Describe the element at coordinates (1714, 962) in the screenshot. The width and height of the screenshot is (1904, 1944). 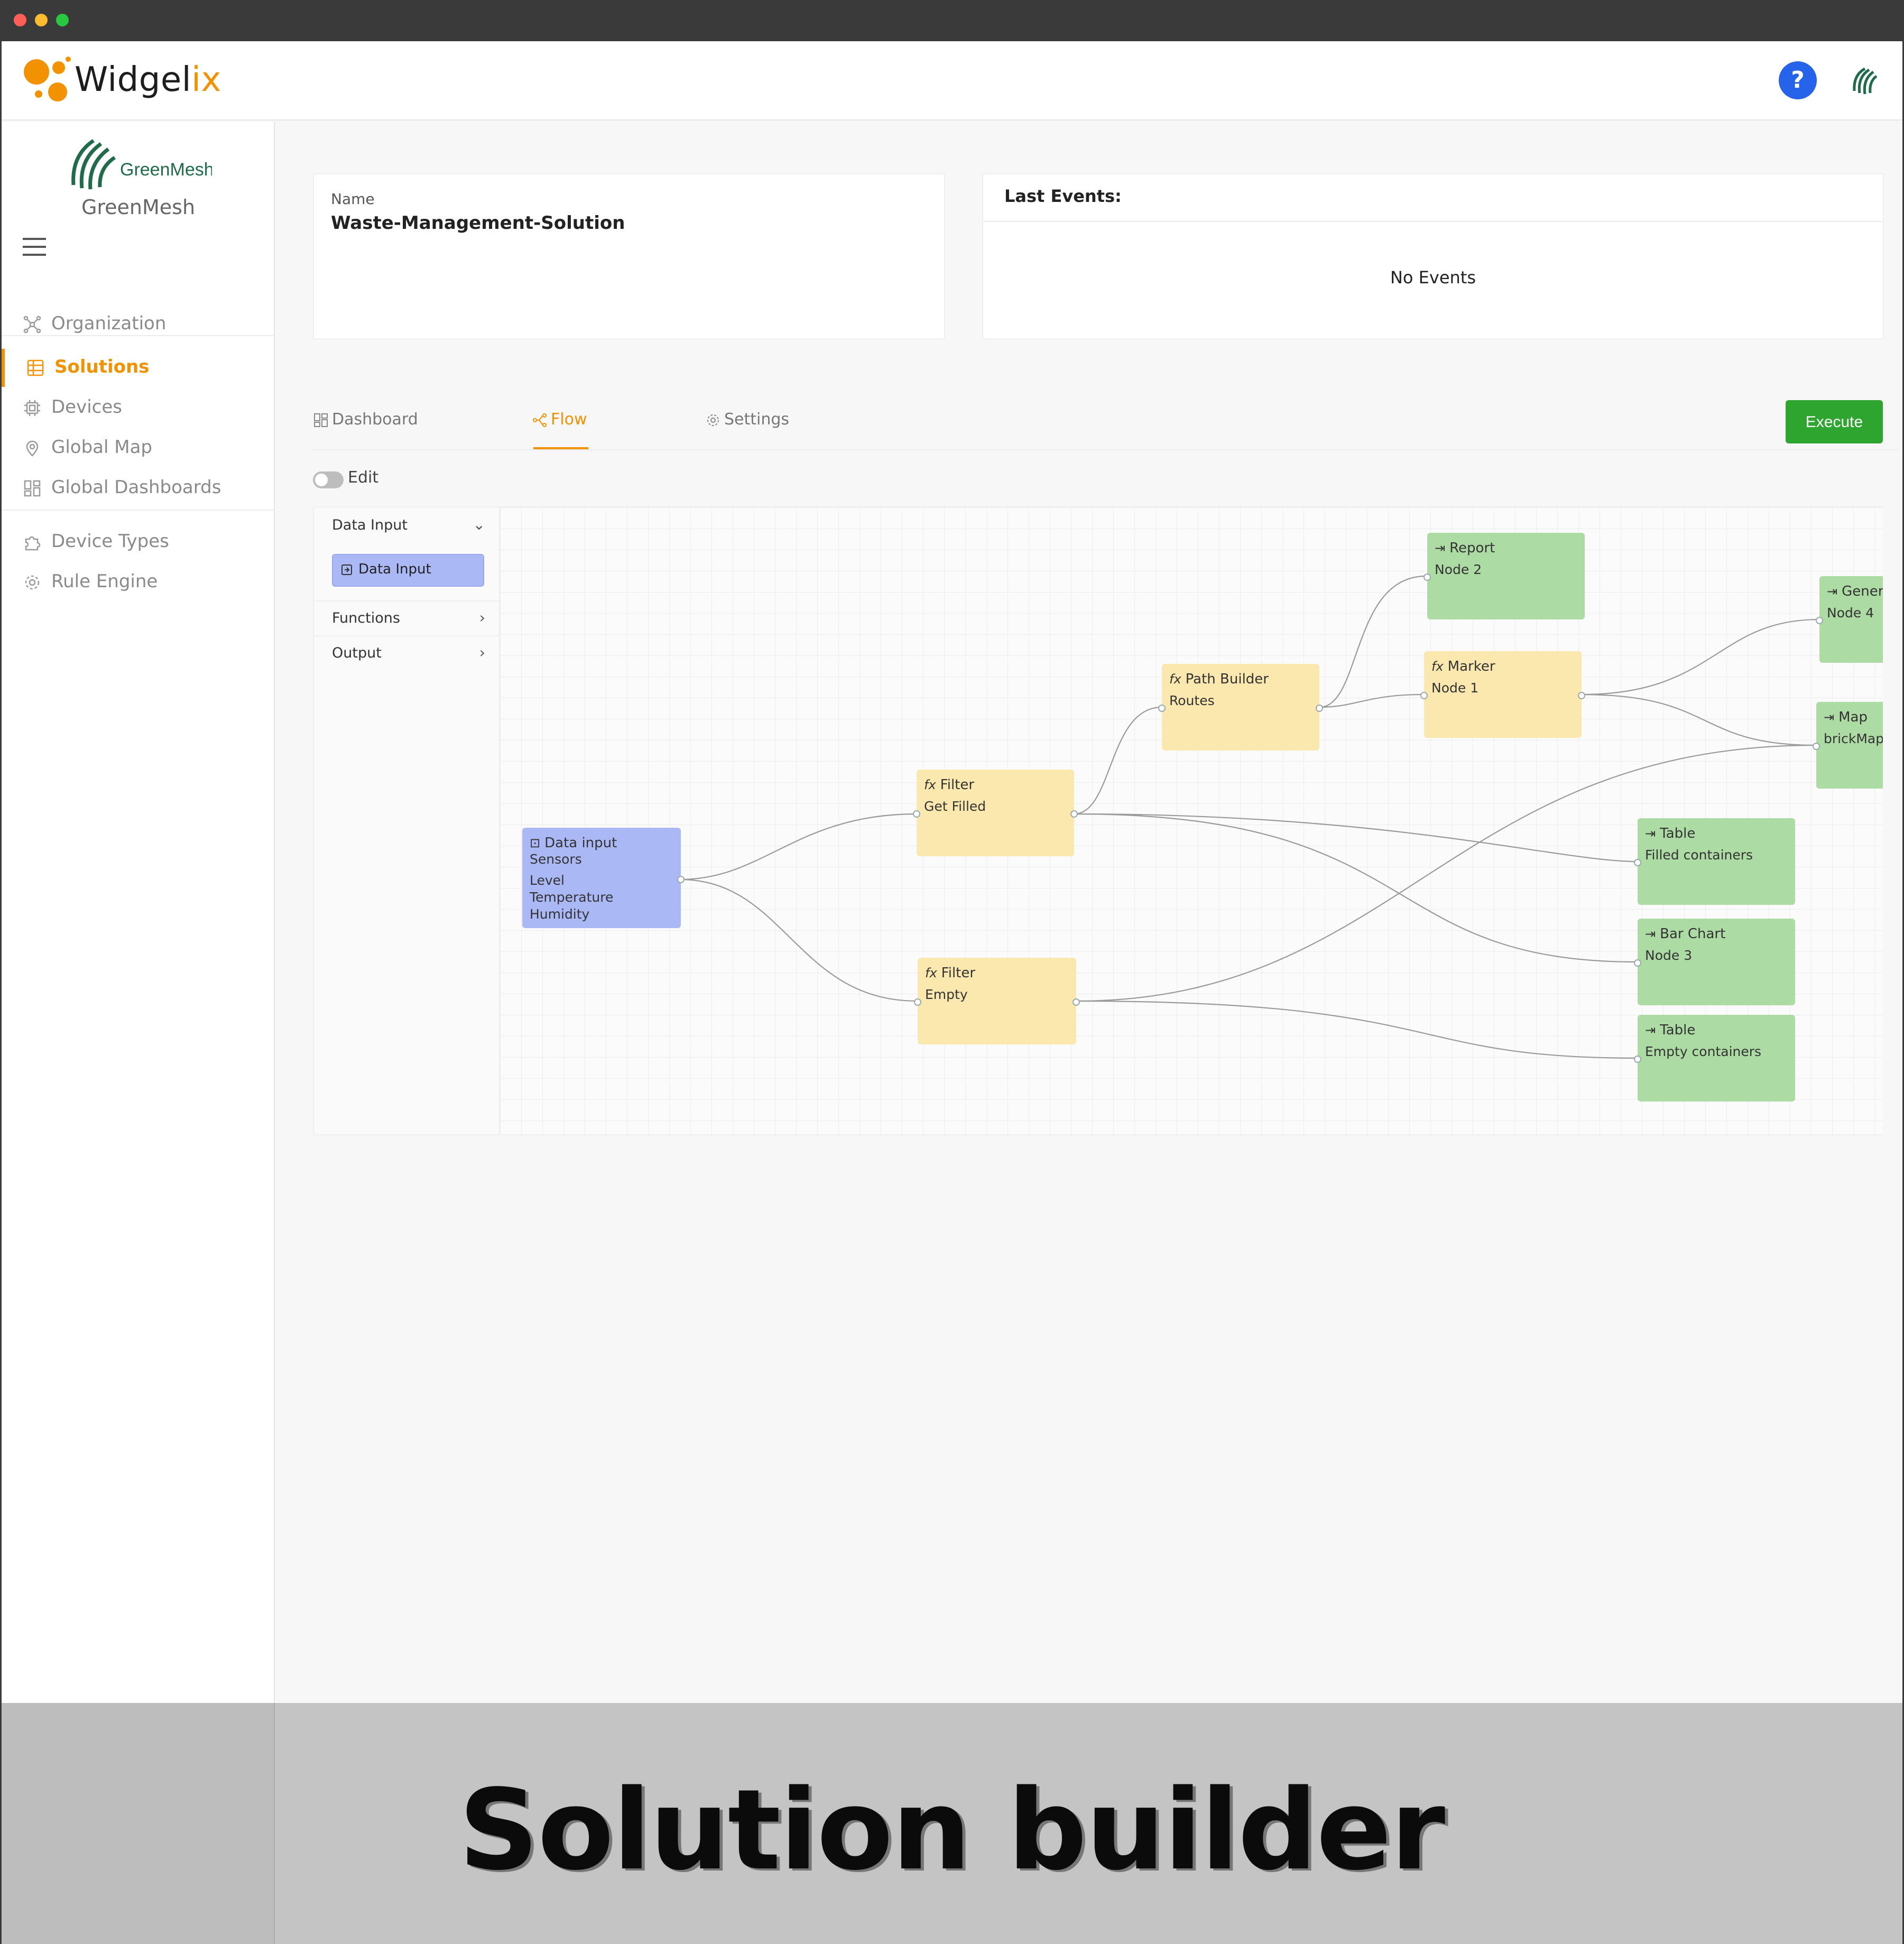
I see `node-bar-chart: ⇥ Bar Chart Node 3` at that location.